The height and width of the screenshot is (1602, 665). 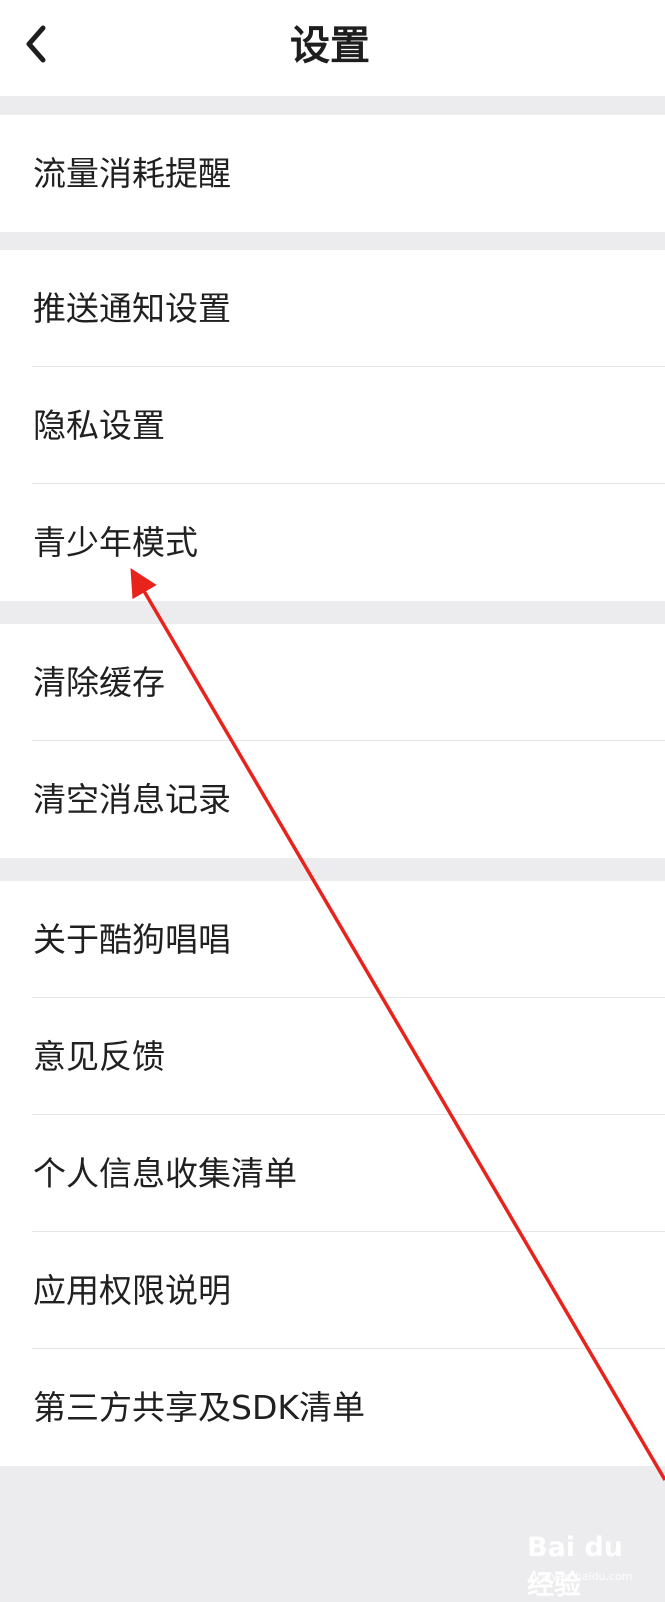 I want to click on list-item-app-permissions: 应用权限说明, so click(x=332, y=1290).